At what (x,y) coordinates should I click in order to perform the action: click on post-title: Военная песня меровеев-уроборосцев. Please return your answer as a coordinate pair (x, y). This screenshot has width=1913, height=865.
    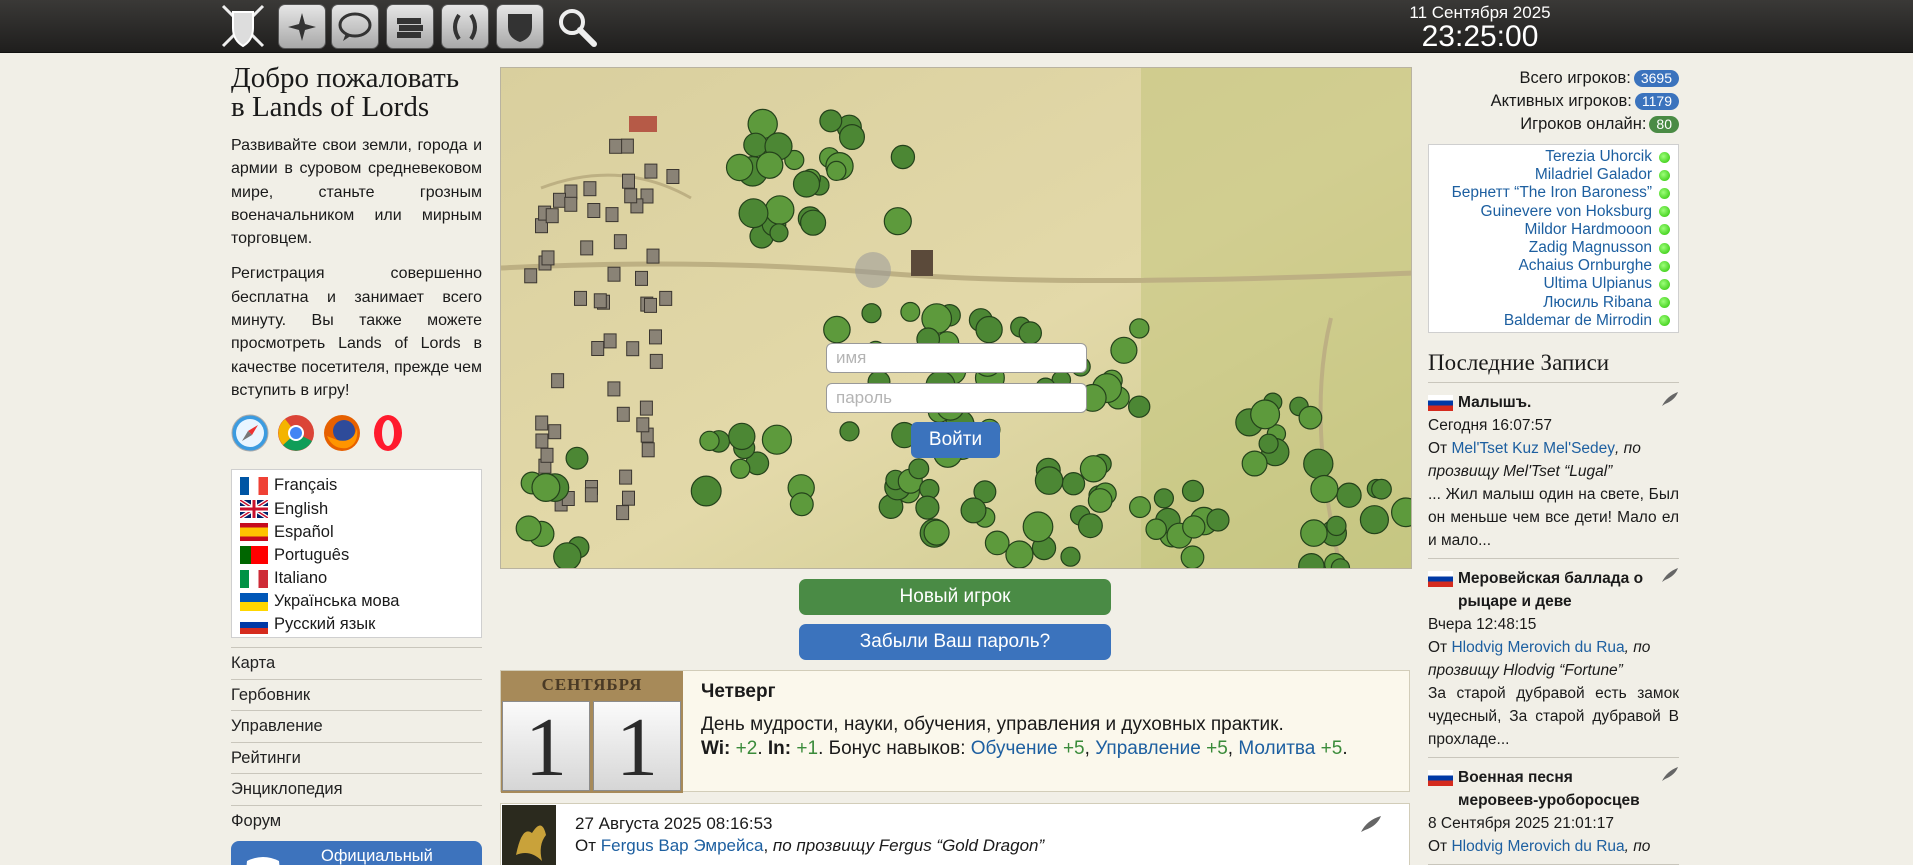
    Looking at the image, I should click on (1553, 789).